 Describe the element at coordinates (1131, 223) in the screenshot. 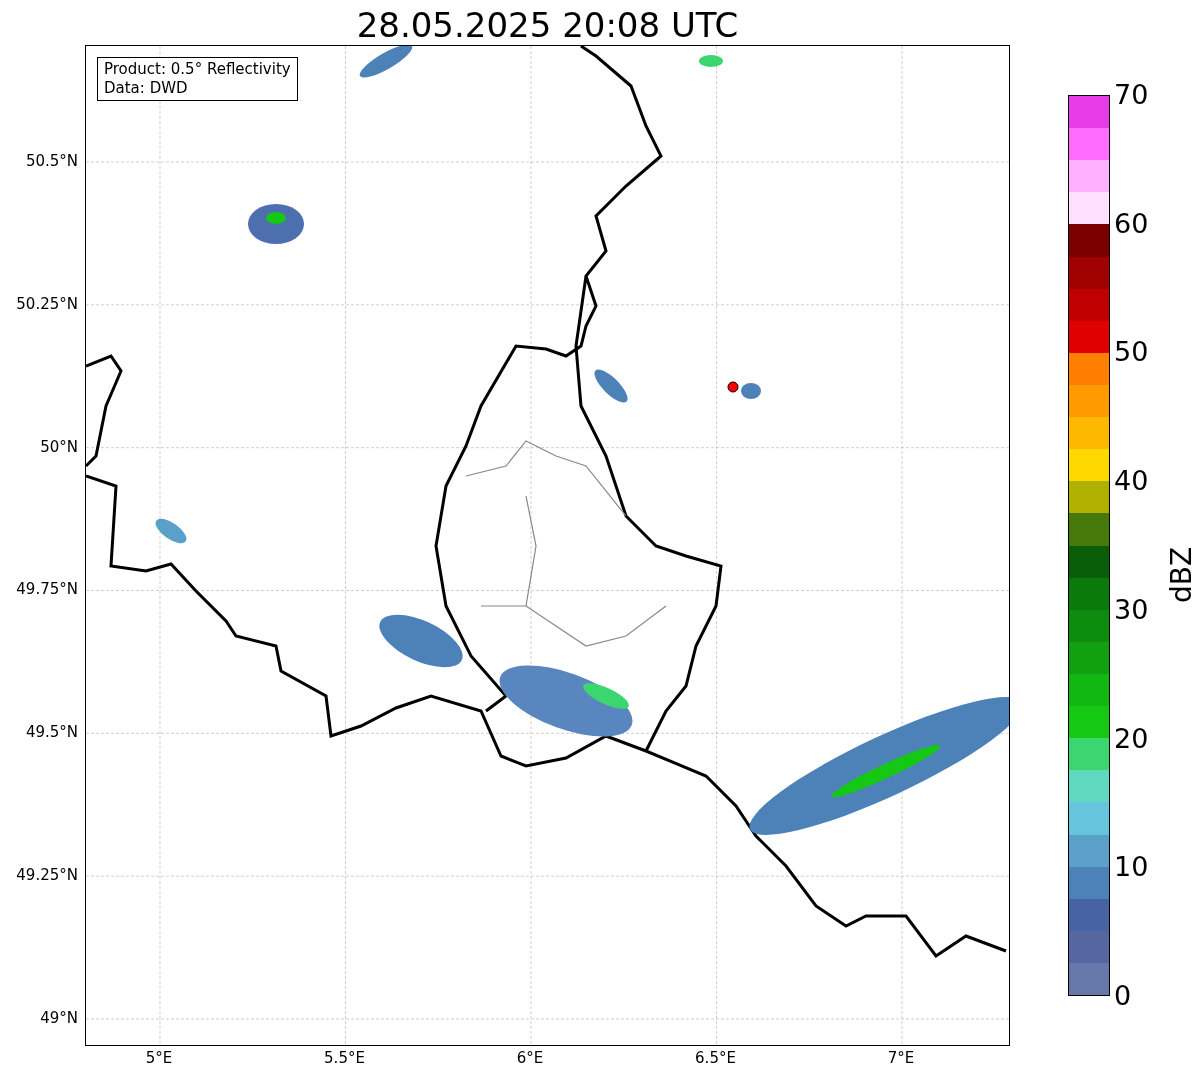

I see `colorbar-tick-label: 60` at that location.